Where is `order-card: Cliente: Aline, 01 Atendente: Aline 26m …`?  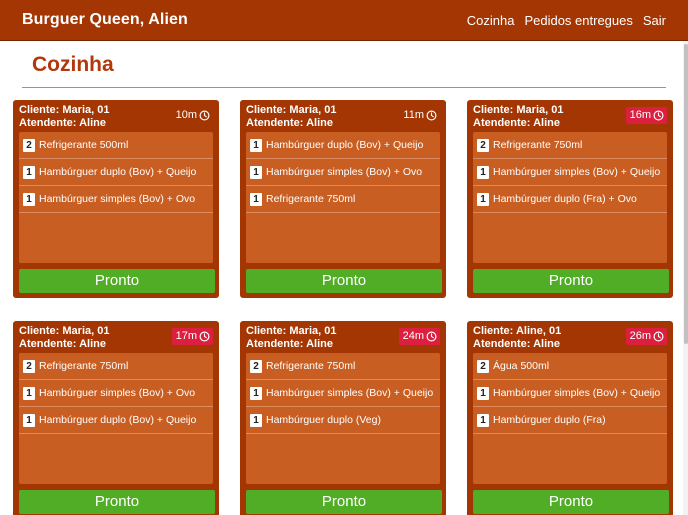 order-card: Cliente: Aline, 01 Atendente: Aline 26m … is located at coordinates (570, 418).